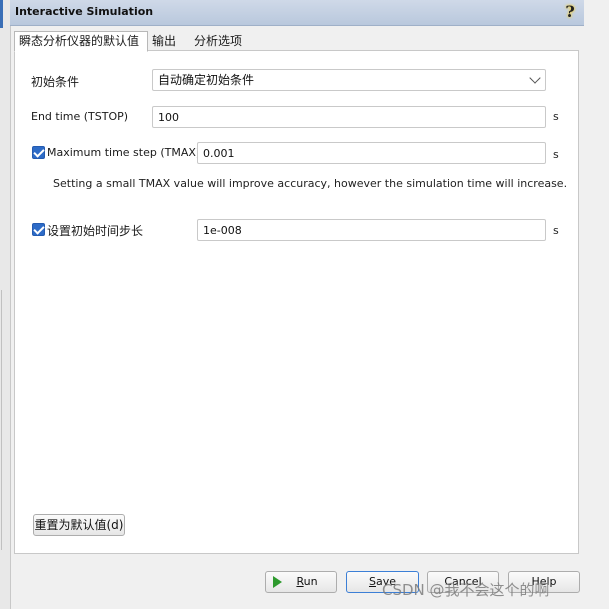 The image size is (609, 609). Describe the element at coordinates (349, 117) in the screenshot. I see `end-time-input` at that location.